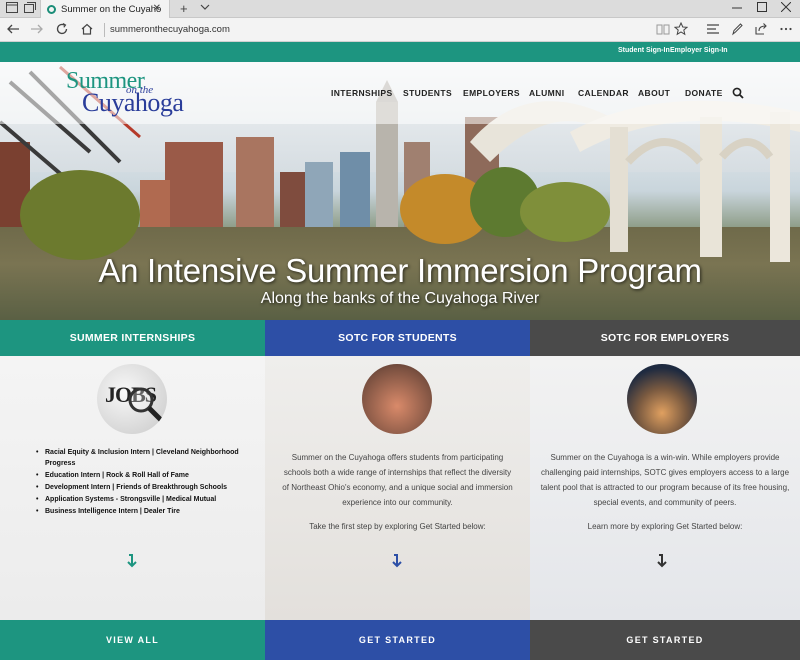 The height and width of the screenshot is (668, 800). What do you see at coordinates (400, 270) in the screenshot?
I see `hero-title: An Intensive Summer Immersion Program` at bounding box center [400, 270].